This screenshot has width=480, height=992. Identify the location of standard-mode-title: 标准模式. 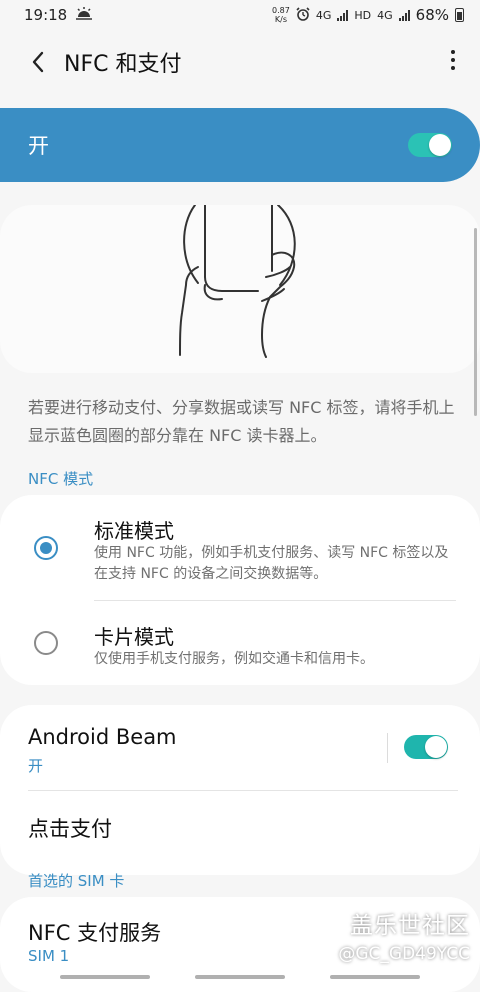
(134, 531).